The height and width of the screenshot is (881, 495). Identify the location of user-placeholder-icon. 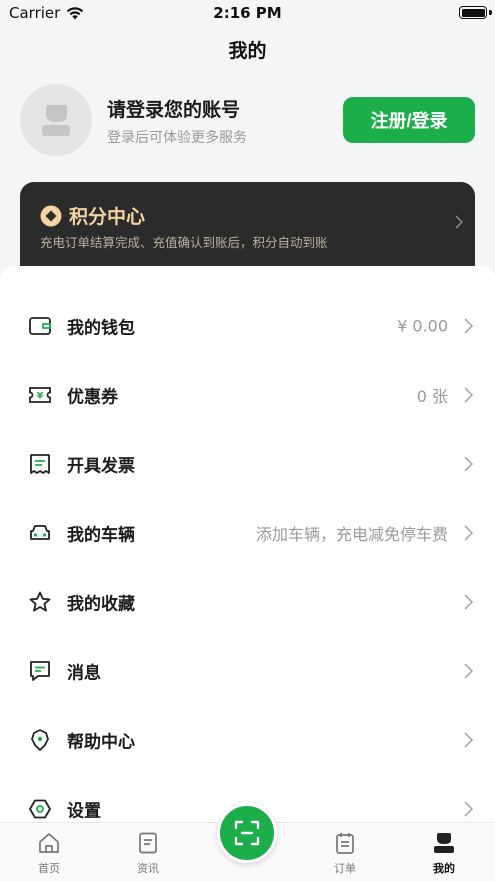
(56, 120).